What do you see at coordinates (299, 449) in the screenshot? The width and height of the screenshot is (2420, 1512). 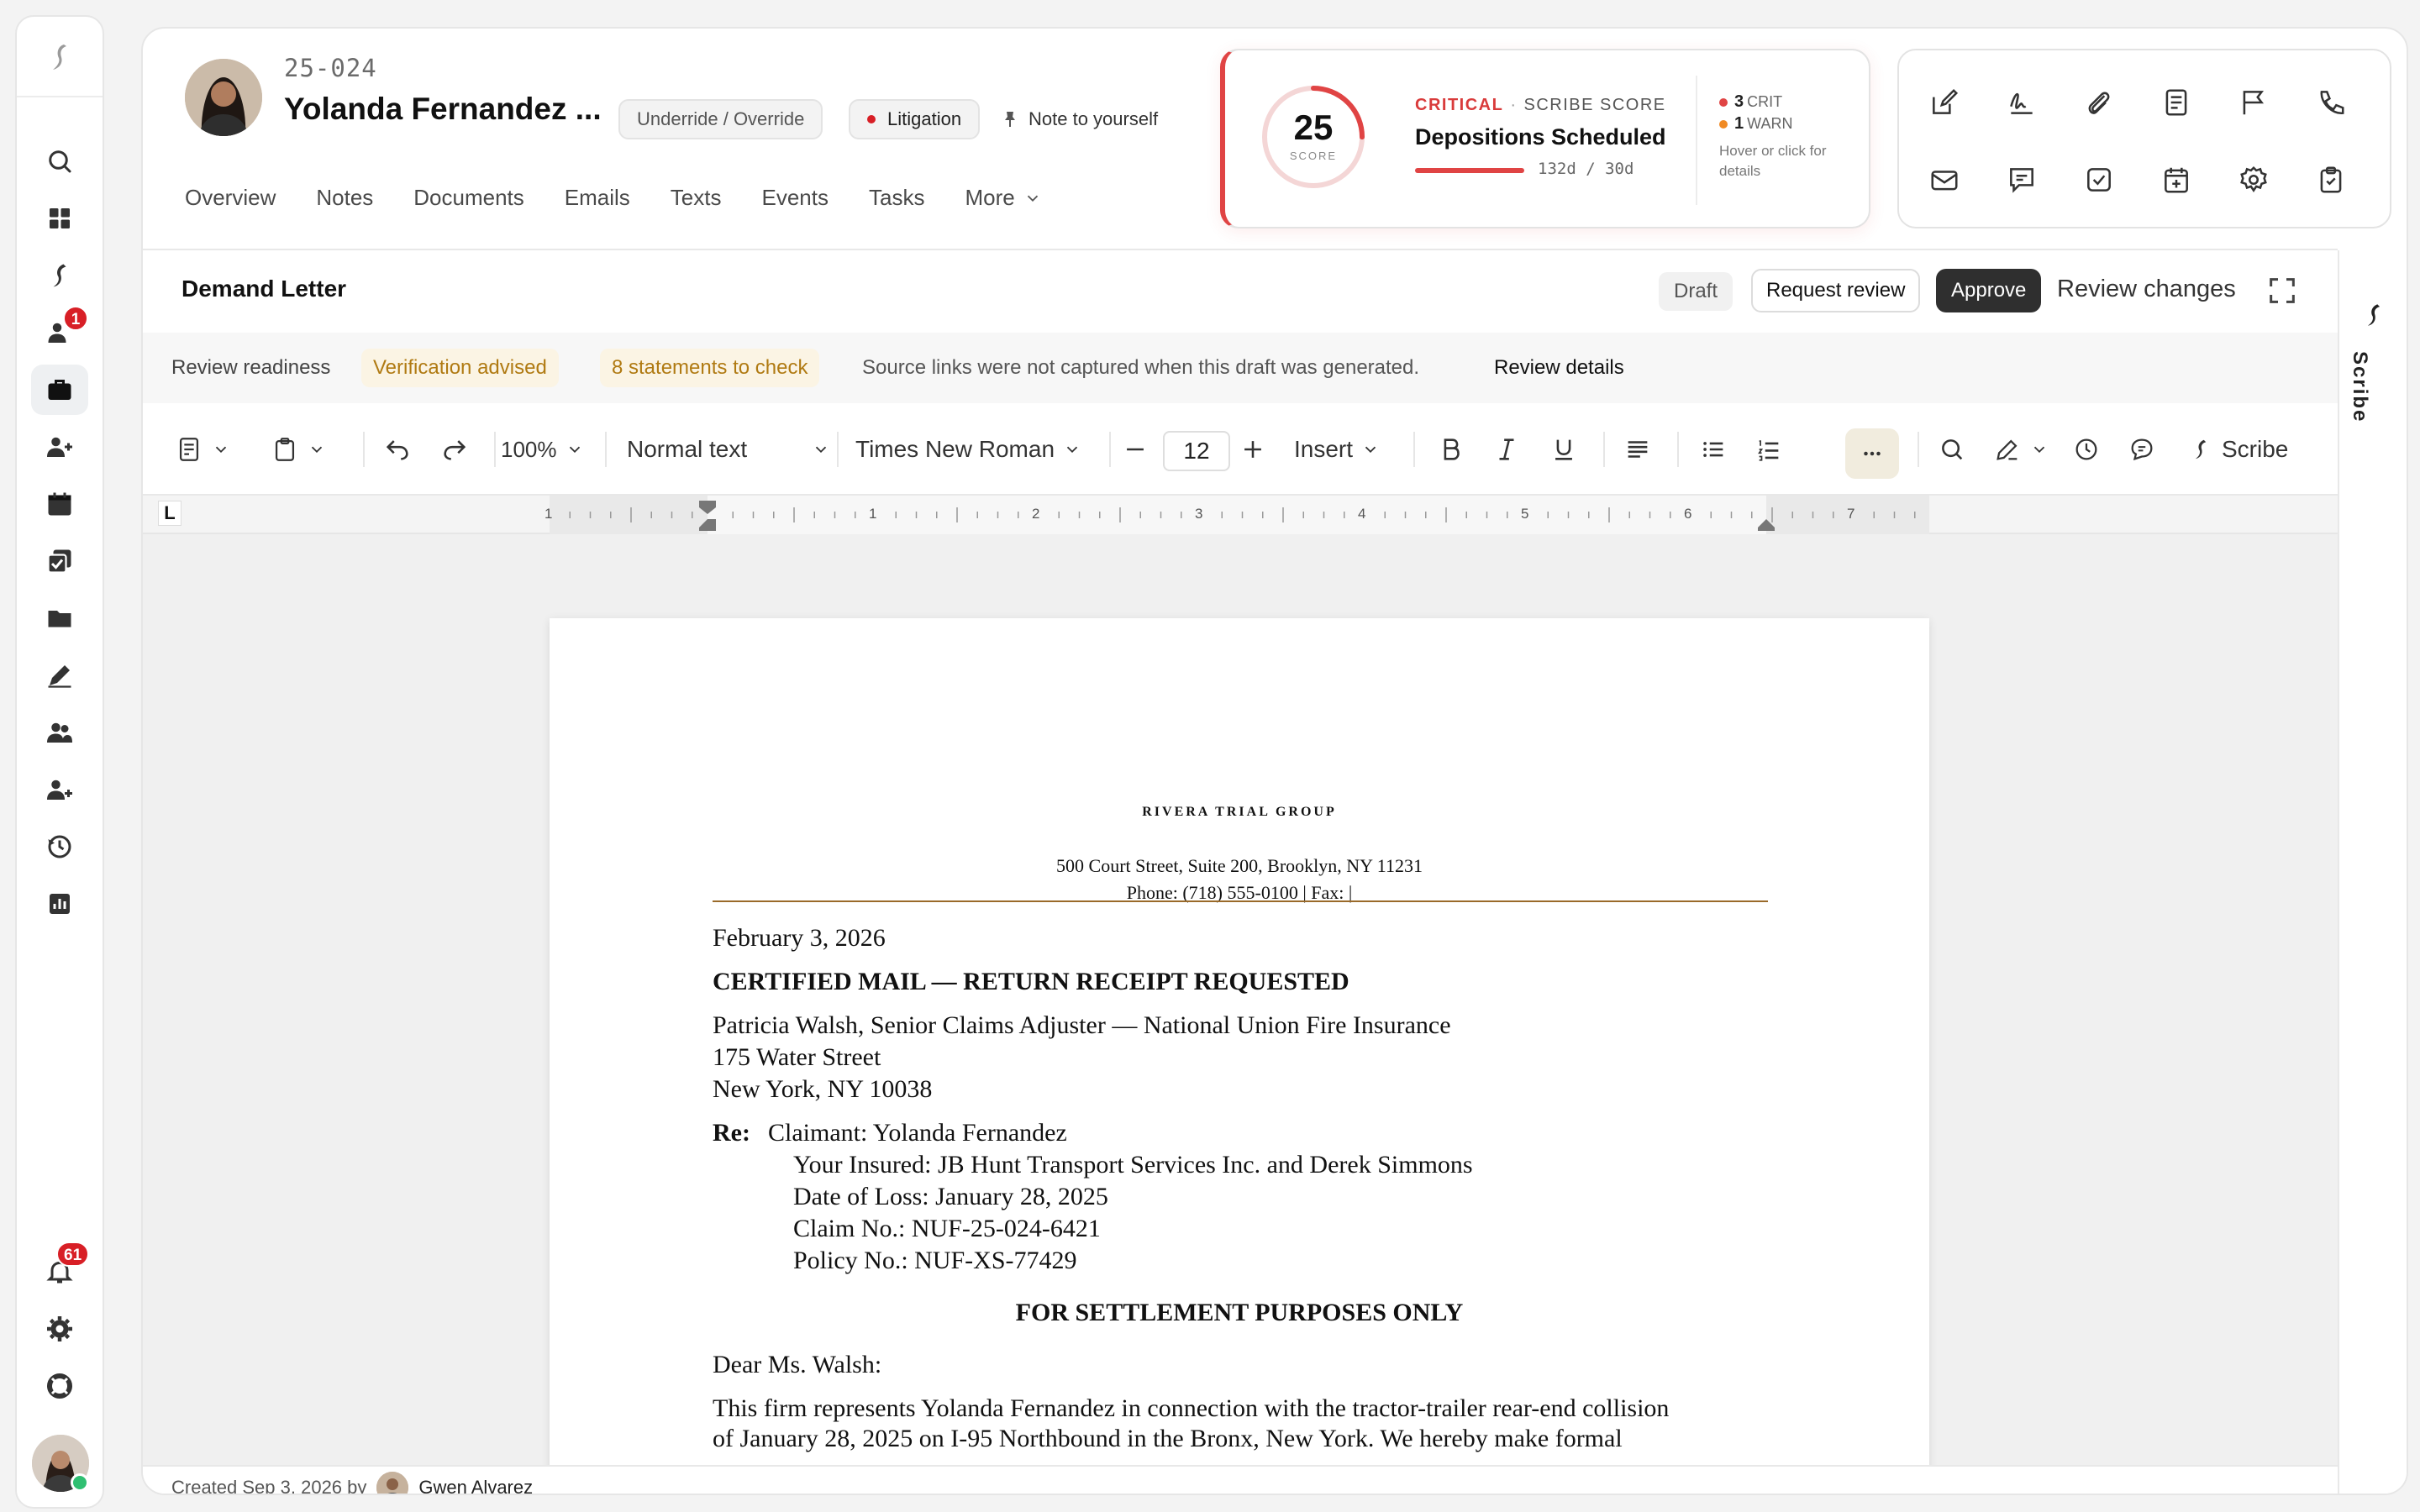 I see `clipboard-menu-button` at bounding box center [299, 449].